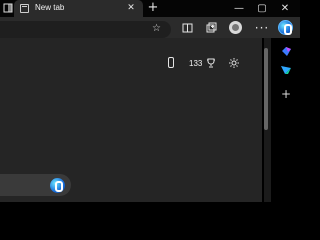  What do you see at coordinates (285, 8) in the screenshot?
I see `close-window-button: ✕` at bounding box center [285, 8].